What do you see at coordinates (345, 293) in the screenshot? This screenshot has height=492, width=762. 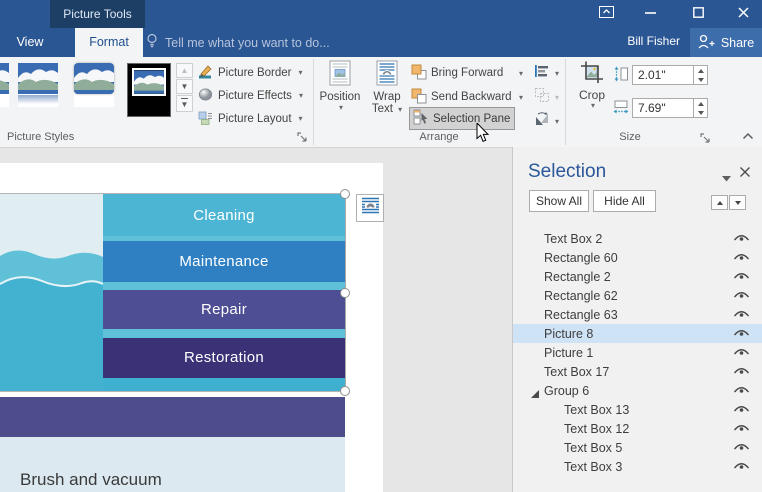 I see `resize-handle-middle-right` at bounding box center [345, 293].